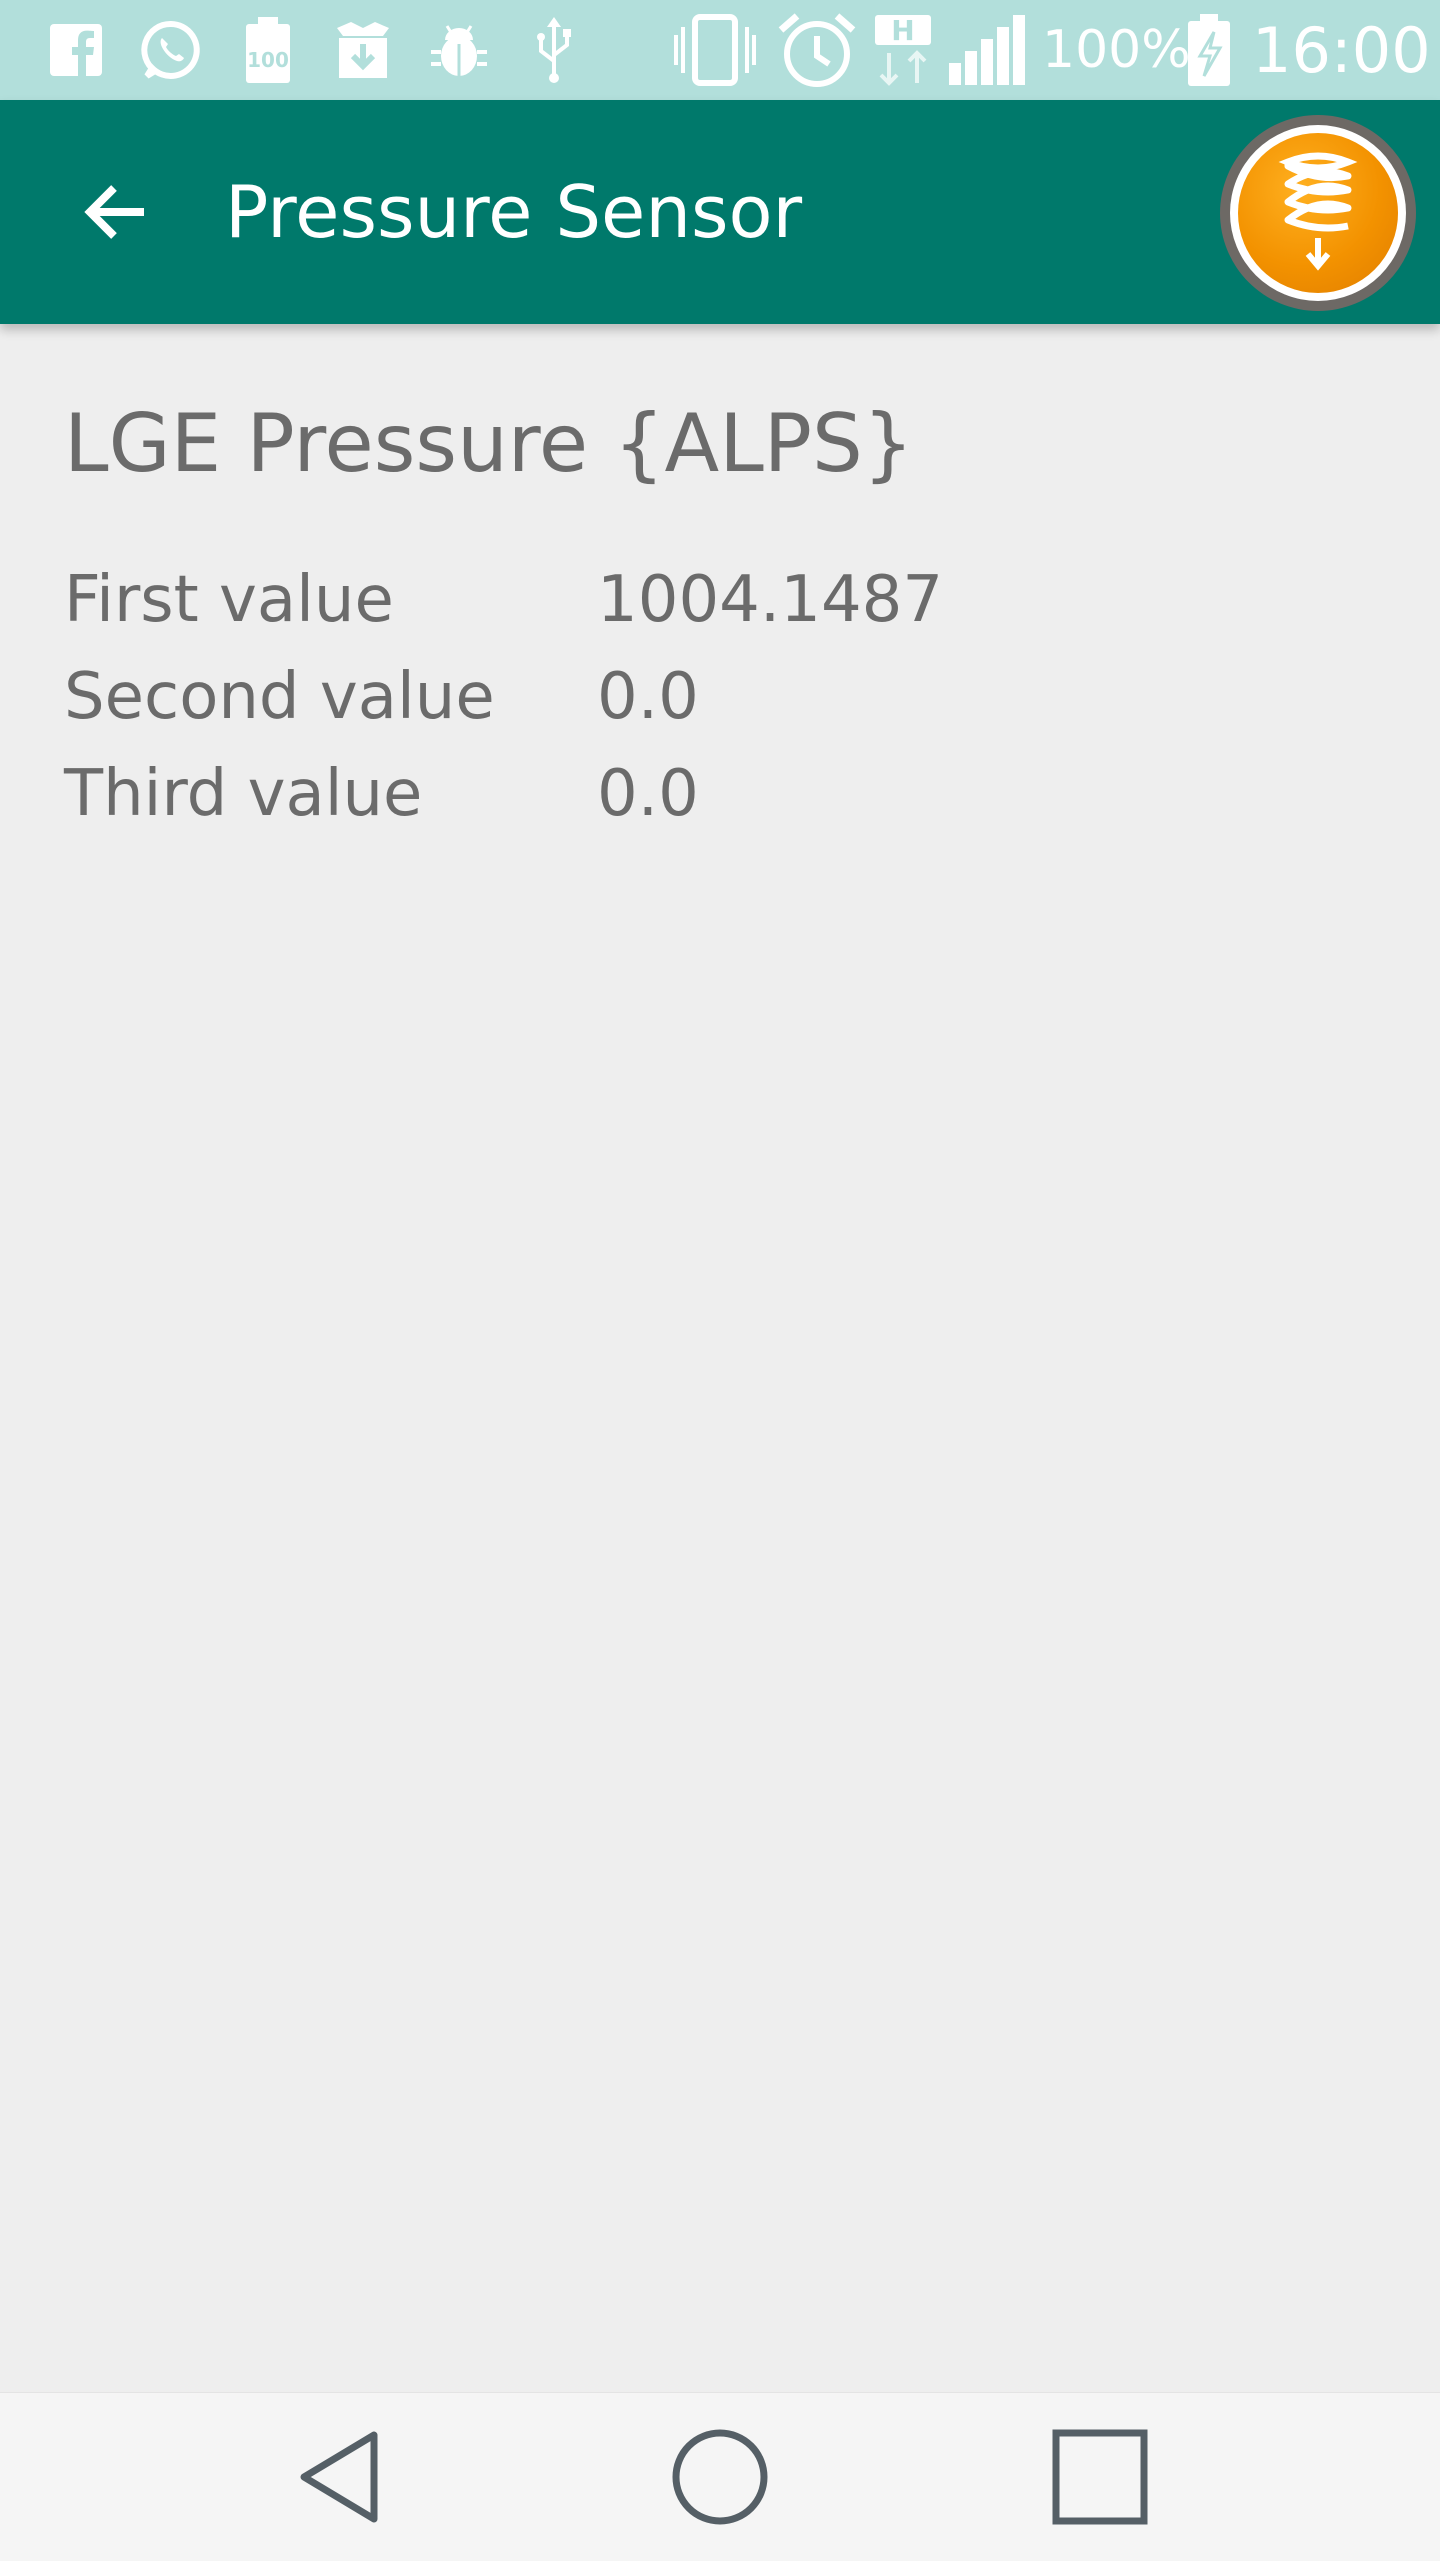 This screenshot has height=2561, width=1440. I want to click on value-row-second: Second value 0.0, so click(381, 697).